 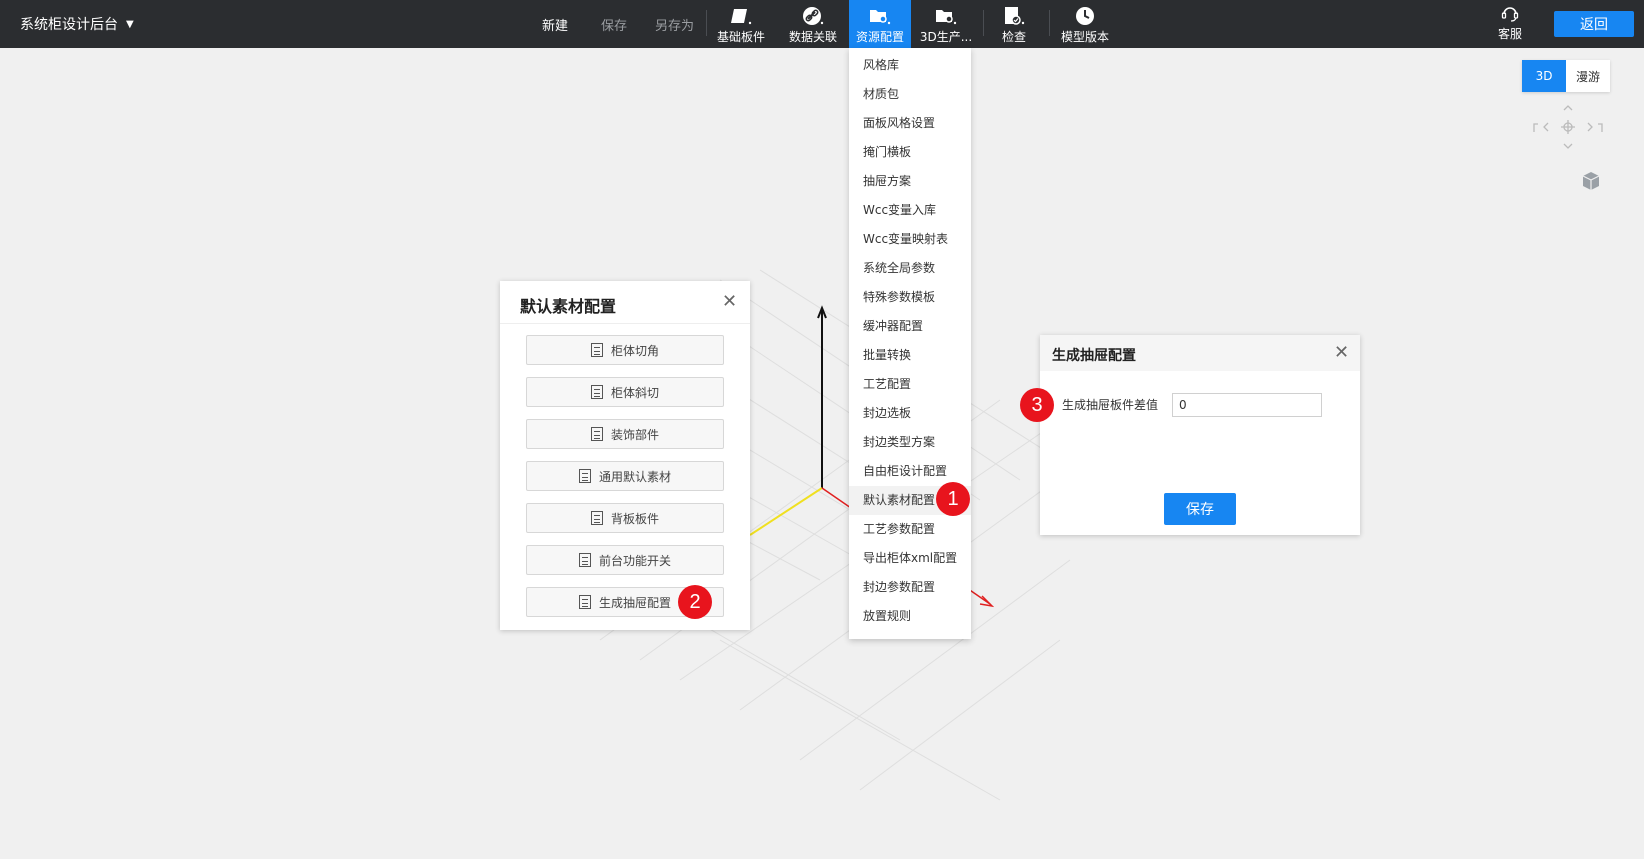 What do you see at coordinates (1591, 183) in the screenshot?
I see `cube-icon` at bounding box center [1591, 183].